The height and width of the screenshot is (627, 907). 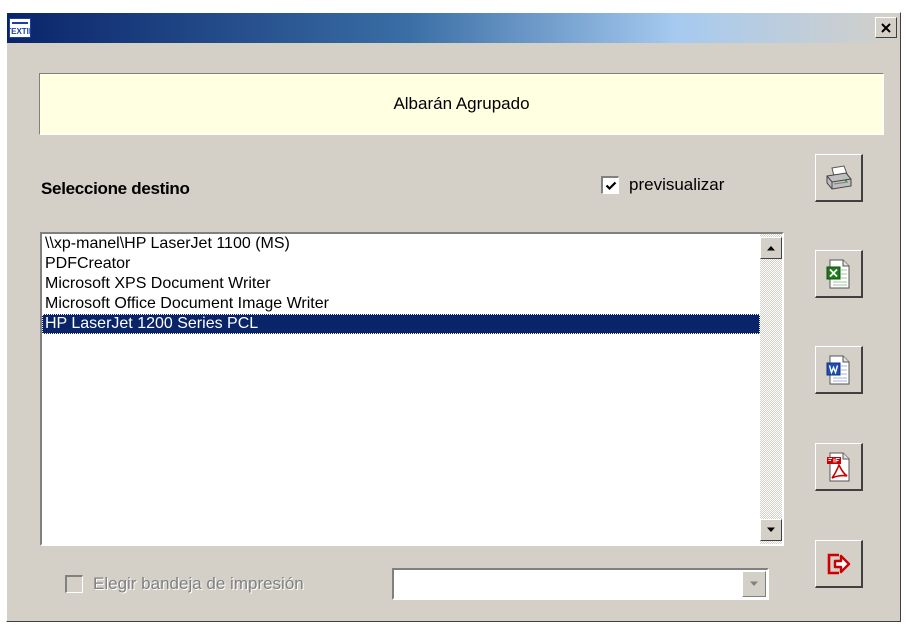 What do you see at coordinates (771, 389) in the screenshot?
I see `printer-list-scrollbar` at bounding box center [771, 389].